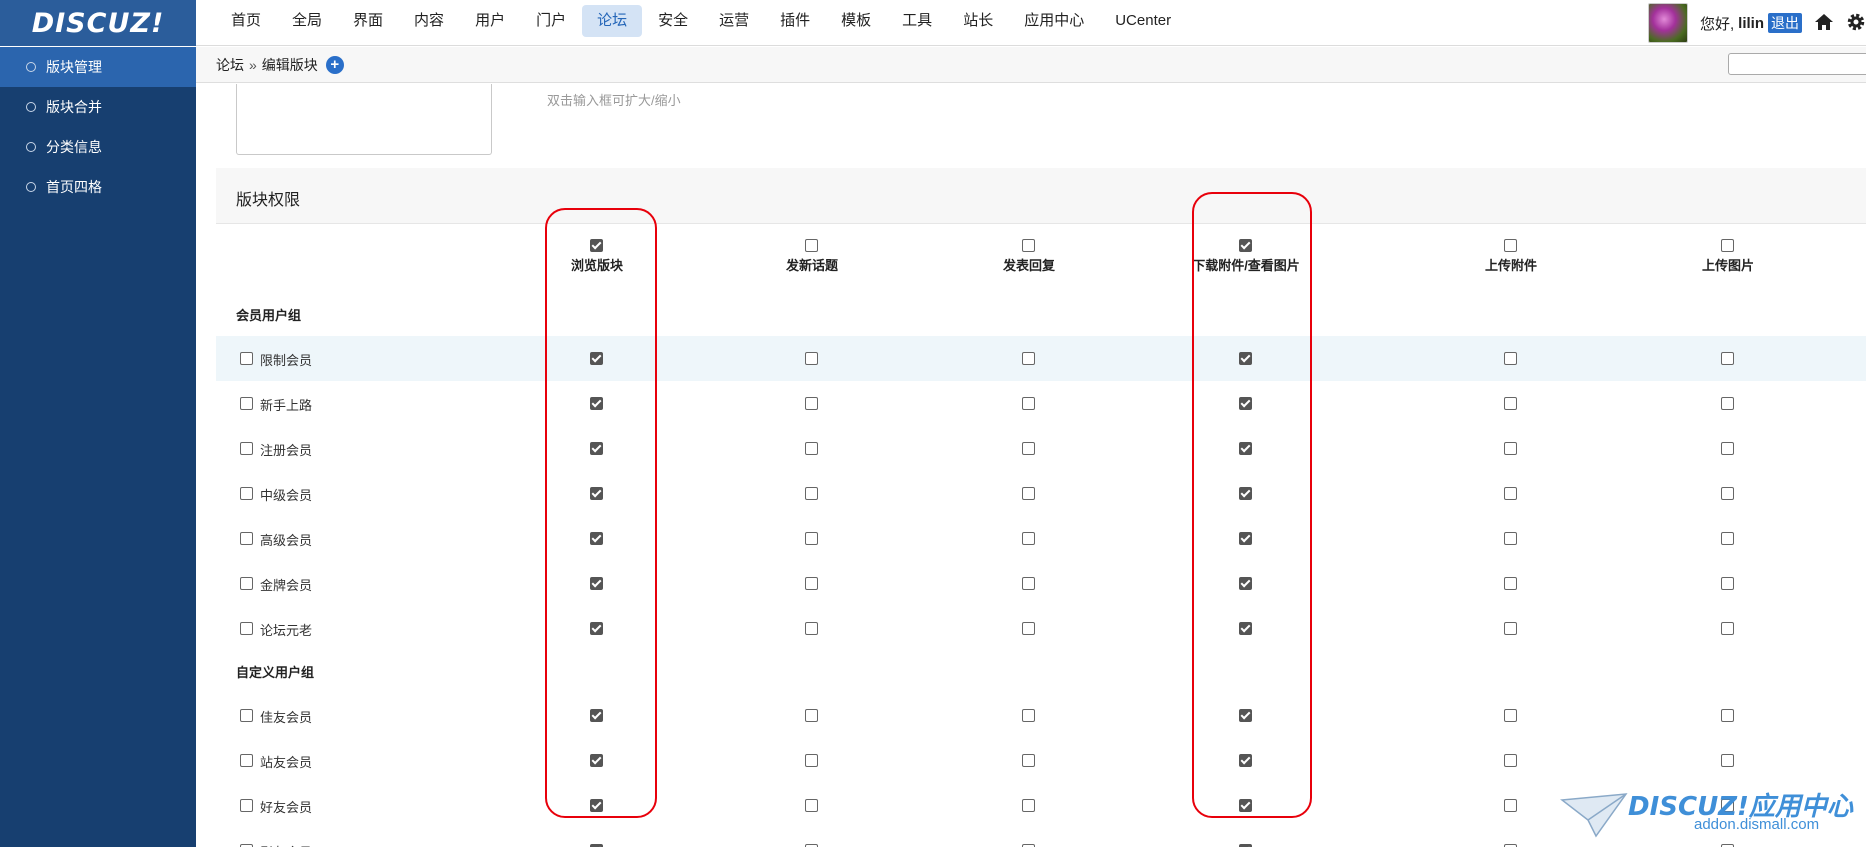 This screenshot has height=847, width=1866. What do you see at coordinates (551, 21) in the screenshot?
I see `topnav-item: 门户` at bounding box center [551, 21].